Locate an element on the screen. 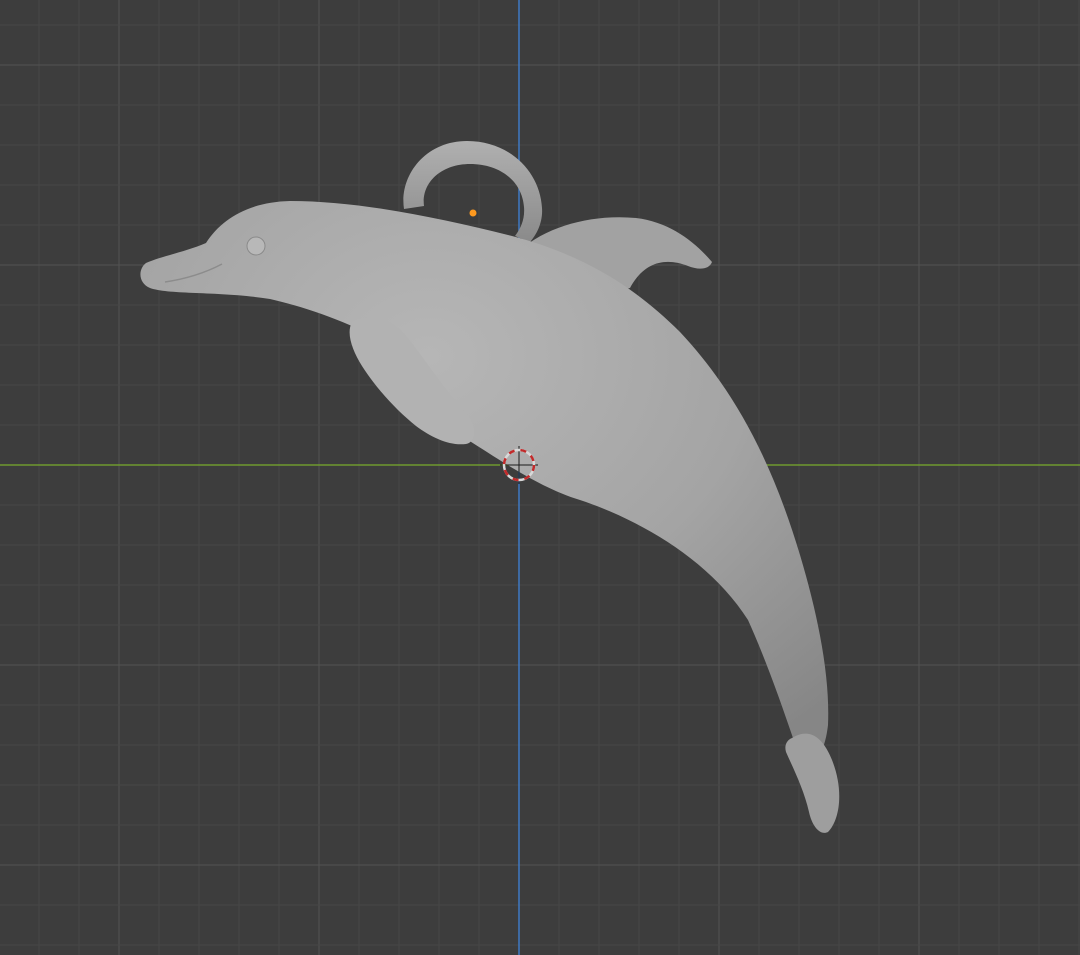  tail-fluke is located at coordinates (812, 783).